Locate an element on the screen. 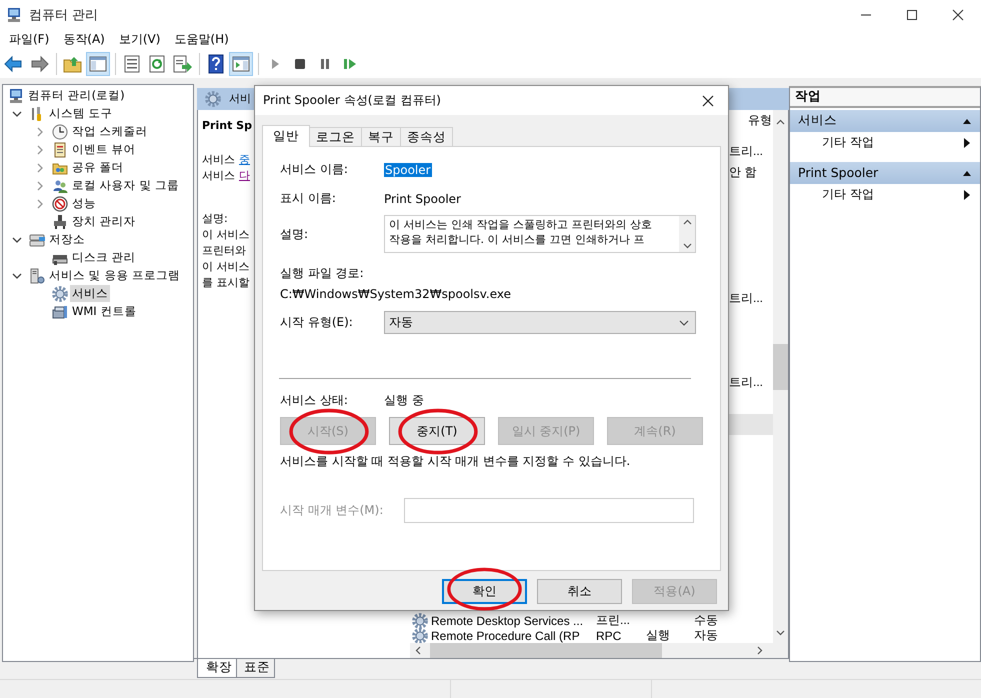 This screenshot has height=698, width=981. display-name: Print Spooler is located at coordinates (422, 199).